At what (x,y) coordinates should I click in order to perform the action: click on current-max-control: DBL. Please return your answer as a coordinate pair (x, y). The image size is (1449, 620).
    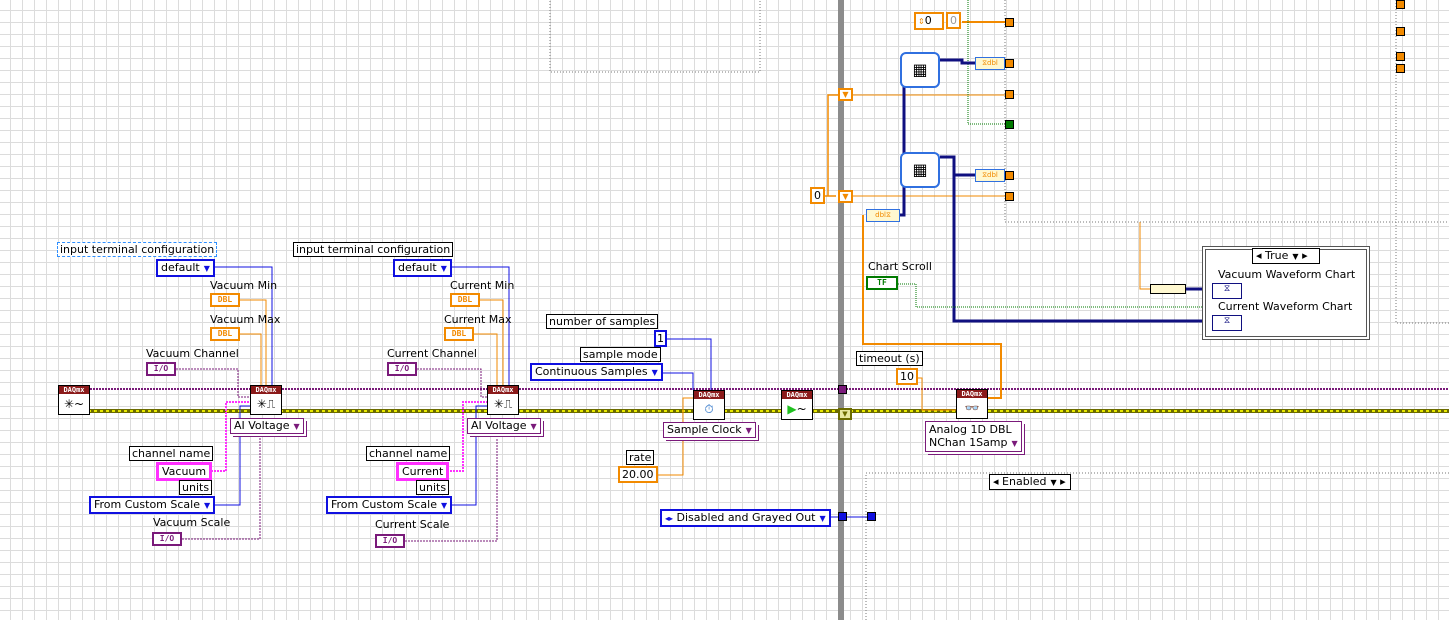
    Looking at the image, I should click on (459, 334).